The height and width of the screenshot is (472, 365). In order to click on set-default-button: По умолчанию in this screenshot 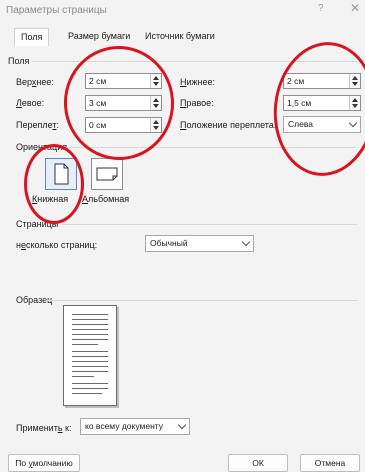, I will do `click(44, 463)`.